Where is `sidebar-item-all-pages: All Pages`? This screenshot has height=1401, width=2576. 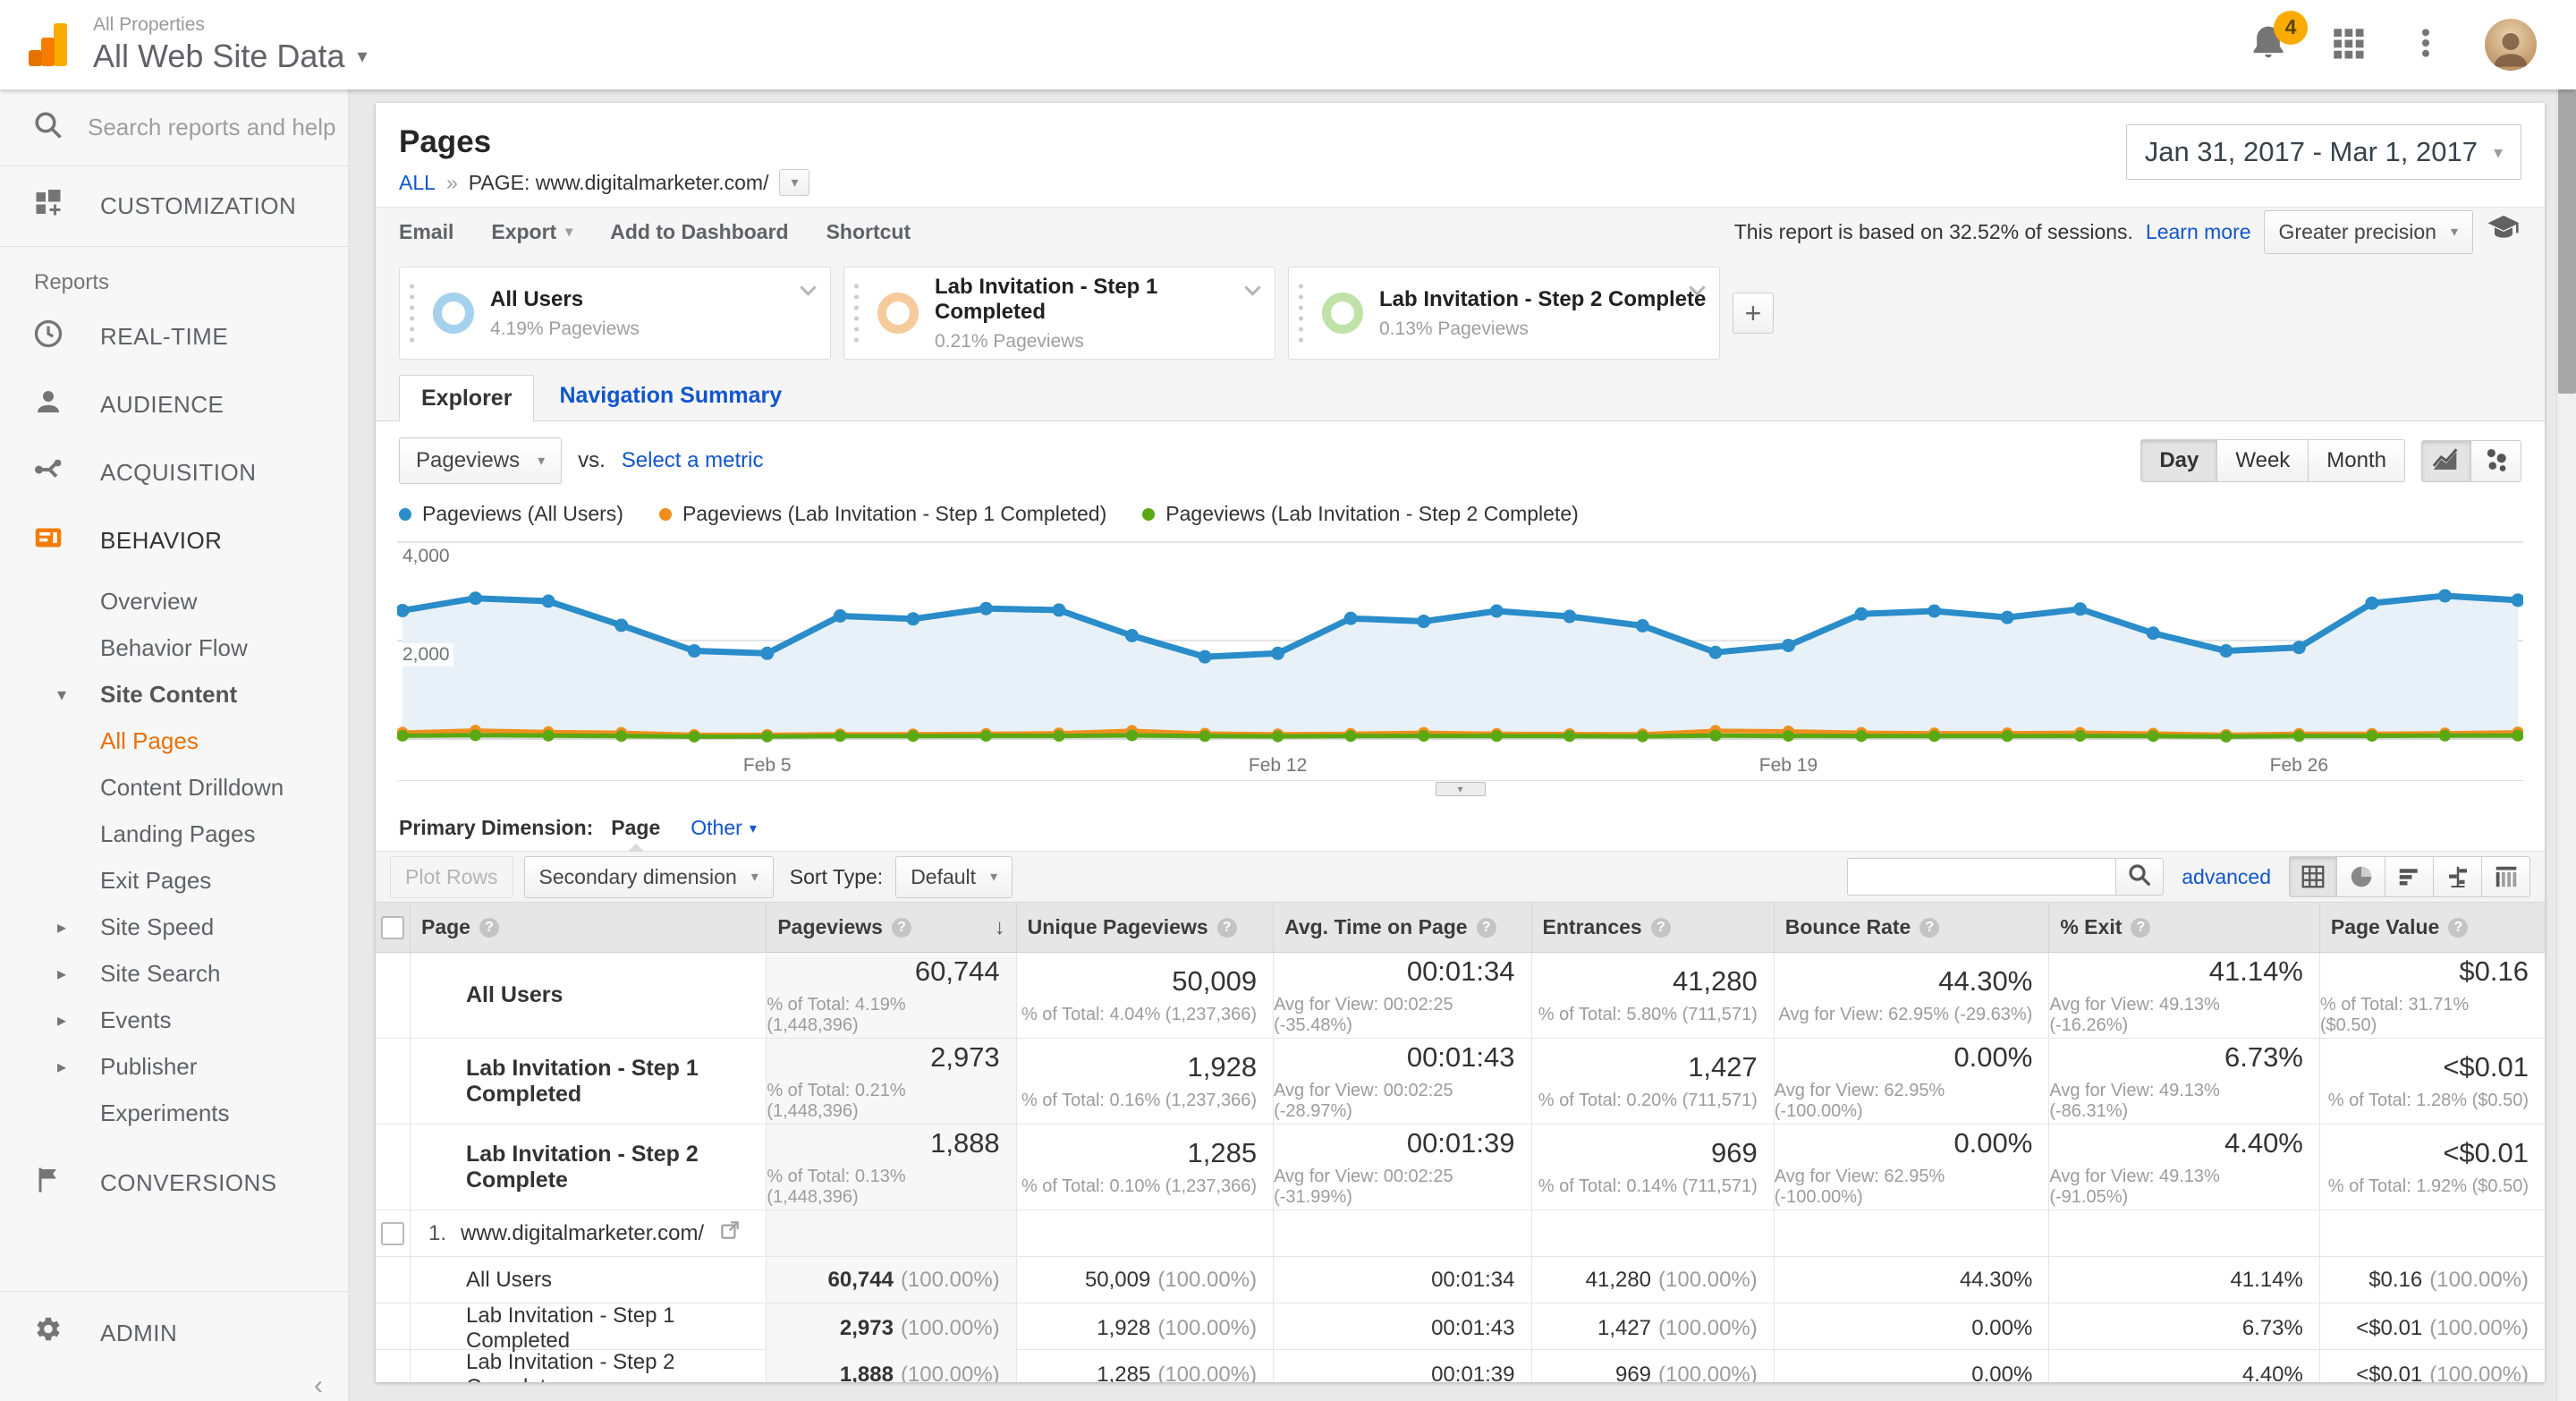 sidebar-item-all-pages: All Pages is located at coordinates (174, 740).